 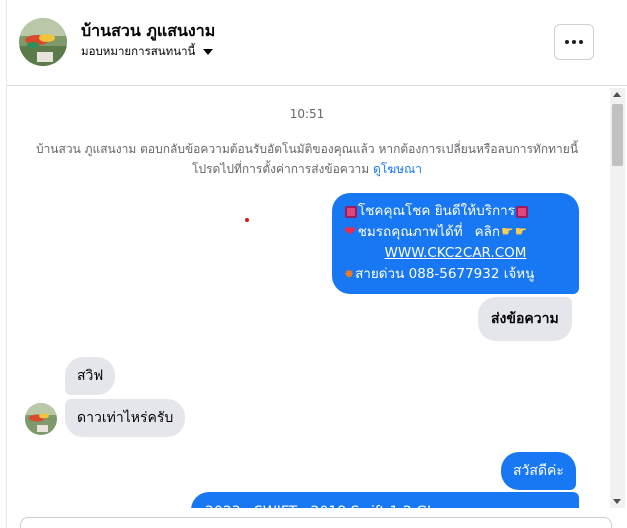 I want to click on left-edge, so click(x=3, y=264).